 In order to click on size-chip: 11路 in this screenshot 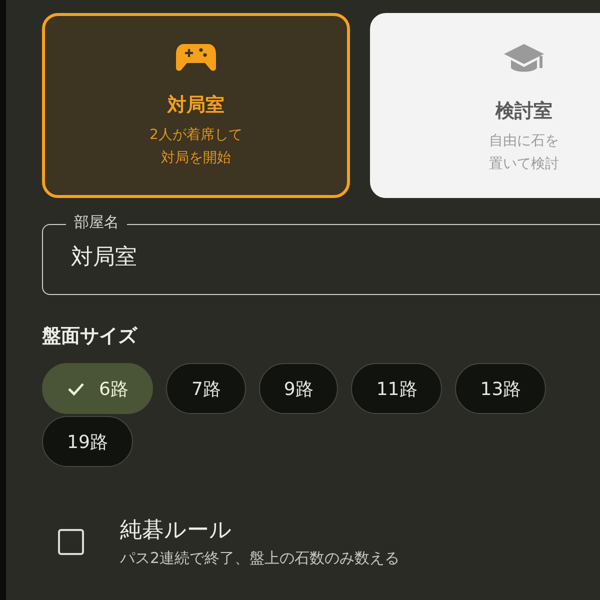, I will do `click(396, 388)`.